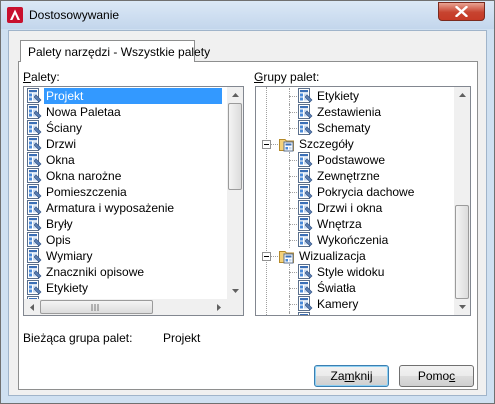  Describe the element at coordinates (355, 144) in the screenshot. I see `palette-group-node: Szczegóły` at that location.